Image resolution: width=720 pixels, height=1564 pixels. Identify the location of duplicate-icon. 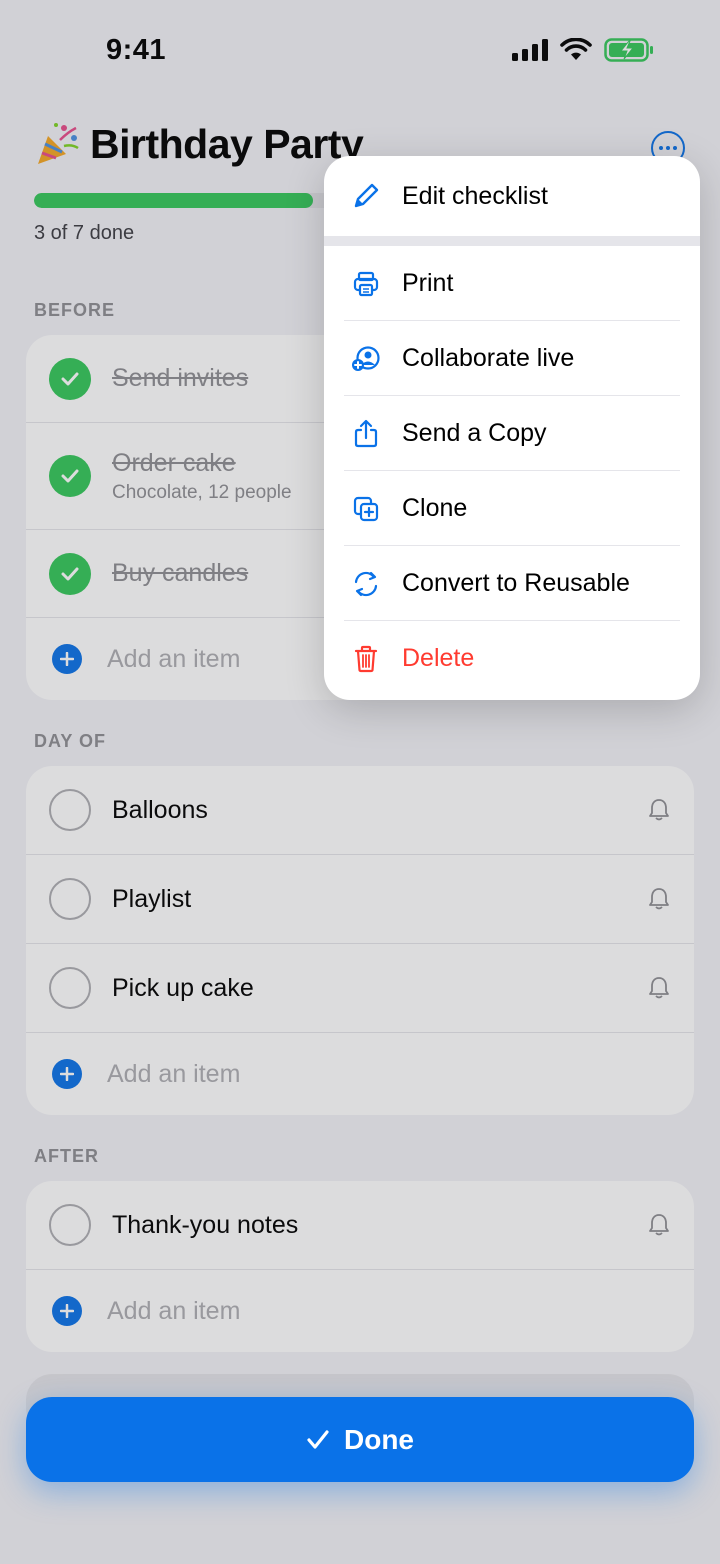
(366, 509).